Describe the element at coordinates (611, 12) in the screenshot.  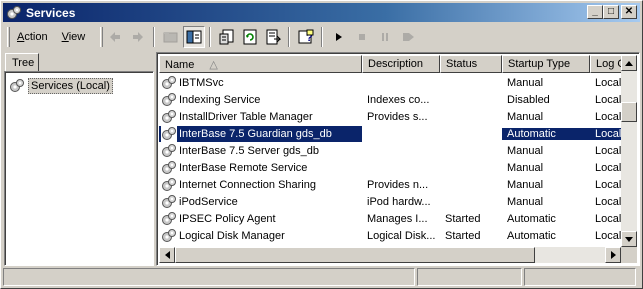
I see `maximize-button: □` at that location.